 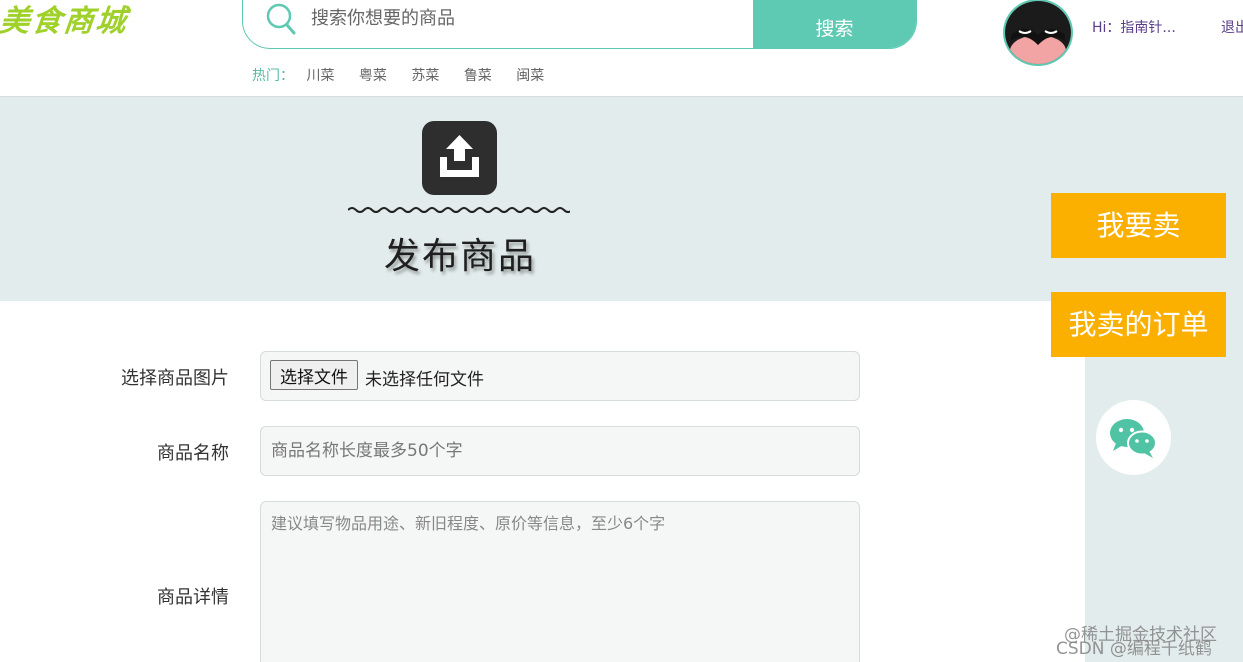 I want to click on hot-tag-cantonese: 粤菜, so click(x=373, y=76).